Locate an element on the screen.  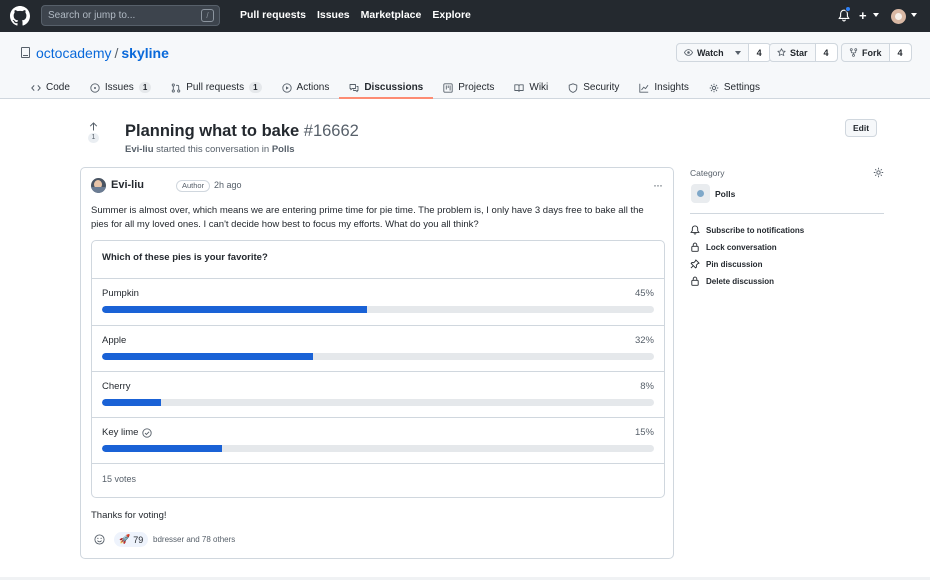
unread-notification-dot is located at coordinates (848, 9).